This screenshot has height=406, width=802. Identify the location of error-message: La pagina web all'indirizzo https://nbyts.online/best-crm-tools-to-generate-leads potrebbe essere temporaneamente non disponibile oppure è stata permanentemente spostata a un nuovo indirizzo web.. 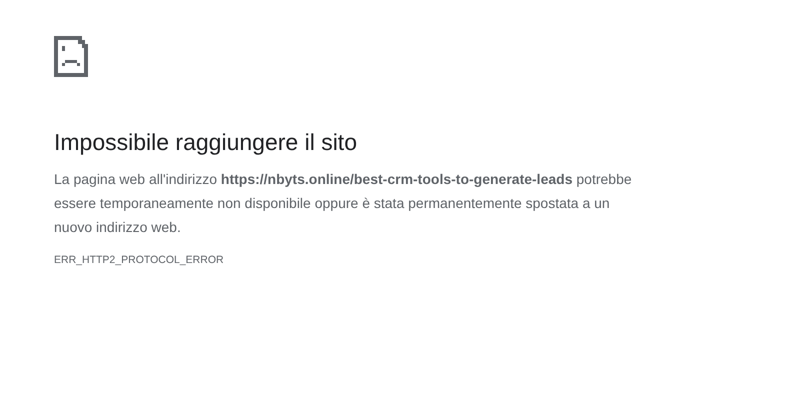
(343, 203).